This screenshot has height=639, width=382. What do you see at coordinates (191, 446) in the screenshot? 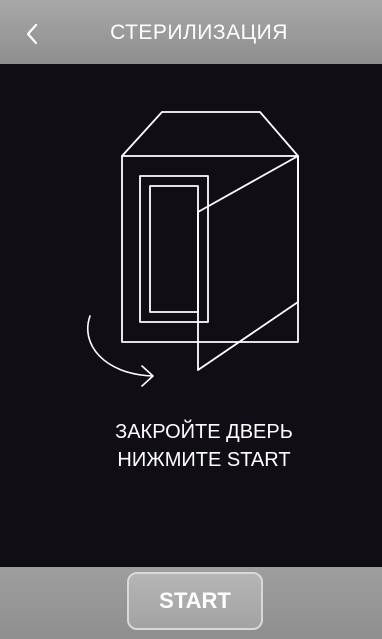
I see `instruction-text: ЗАКРОЙТЕ ДВЕРЬ НИЖМИТЕ START` at bounding box center [191, 446].